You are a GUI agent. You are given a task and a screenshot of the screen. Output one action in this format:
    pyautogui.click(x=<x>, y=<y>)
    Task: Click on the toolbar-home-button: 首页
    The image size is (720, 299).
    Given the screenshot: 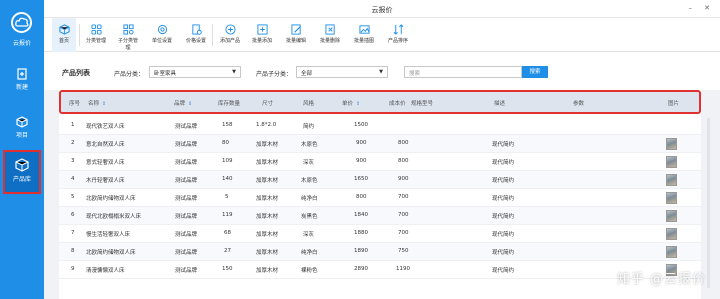 What is the action you would take?
    pyautogui.click(x=64, y=35)
    